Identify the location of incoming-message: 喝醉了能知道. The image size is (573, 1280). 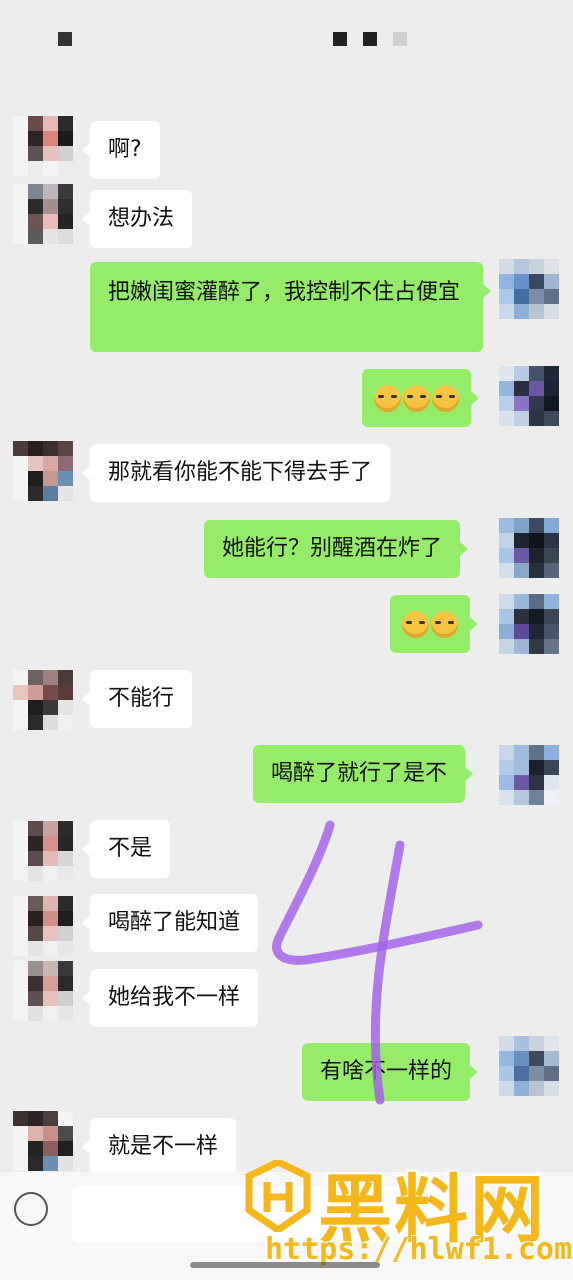
(170, 923).